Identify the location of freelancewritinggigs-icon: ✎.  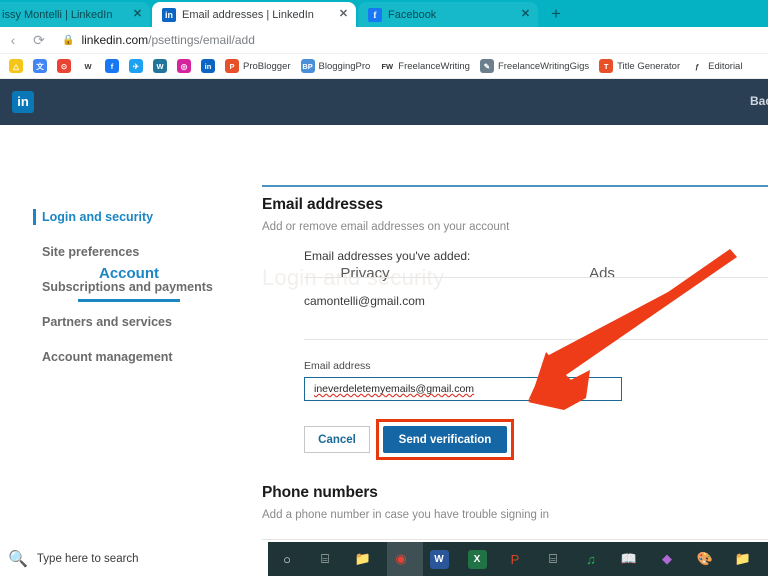
(486, 66).